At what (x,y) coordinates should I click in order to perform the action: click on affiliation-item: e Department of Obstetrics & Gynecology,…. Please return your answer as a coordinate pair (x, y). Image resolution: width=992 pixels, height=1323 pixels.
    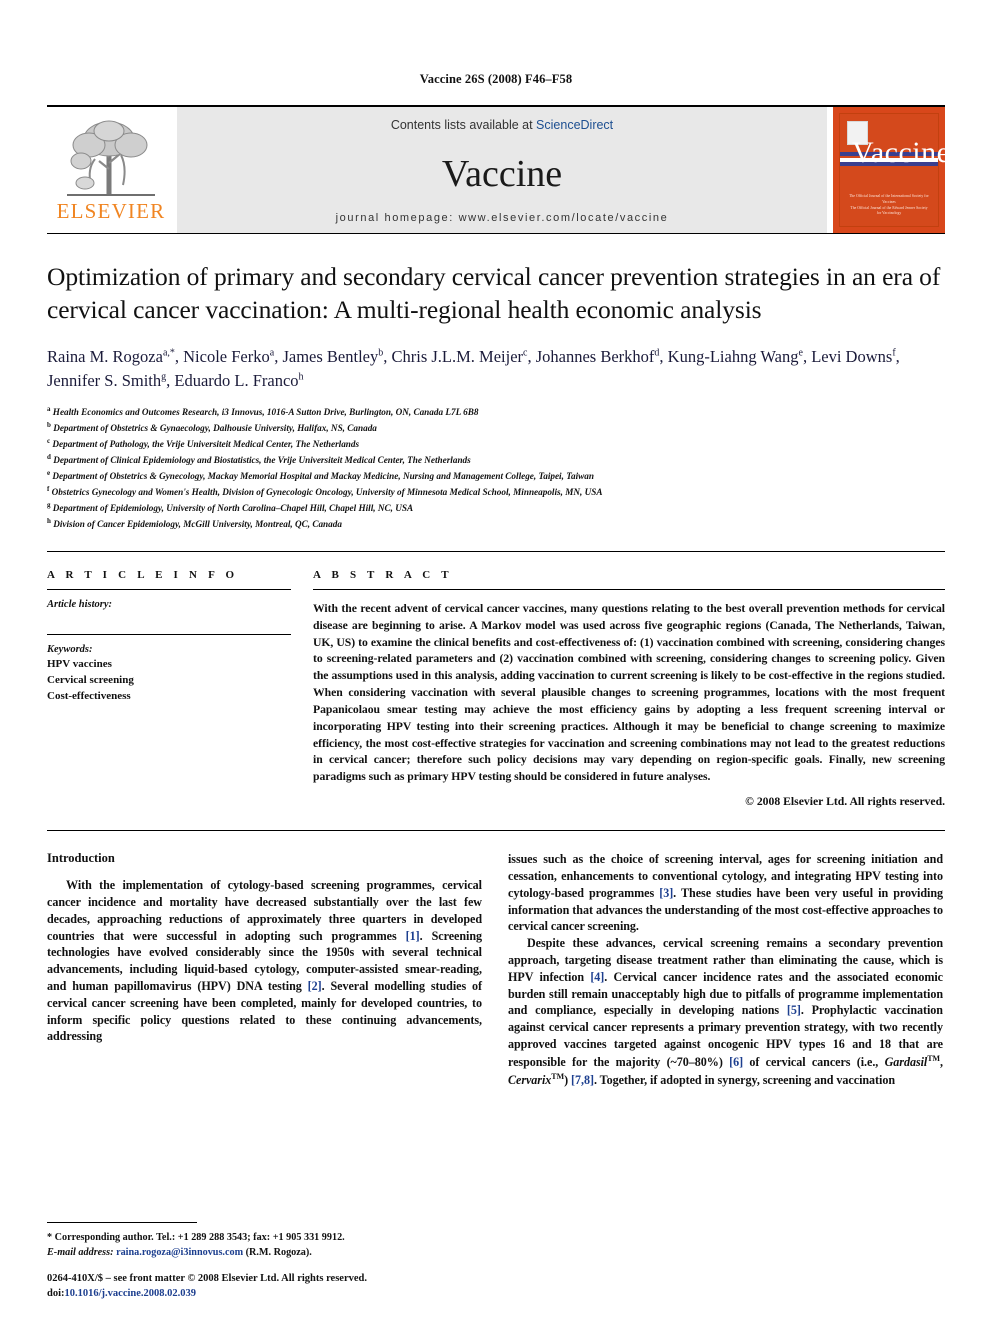
    Looking at the image, I should click on (320, 475).